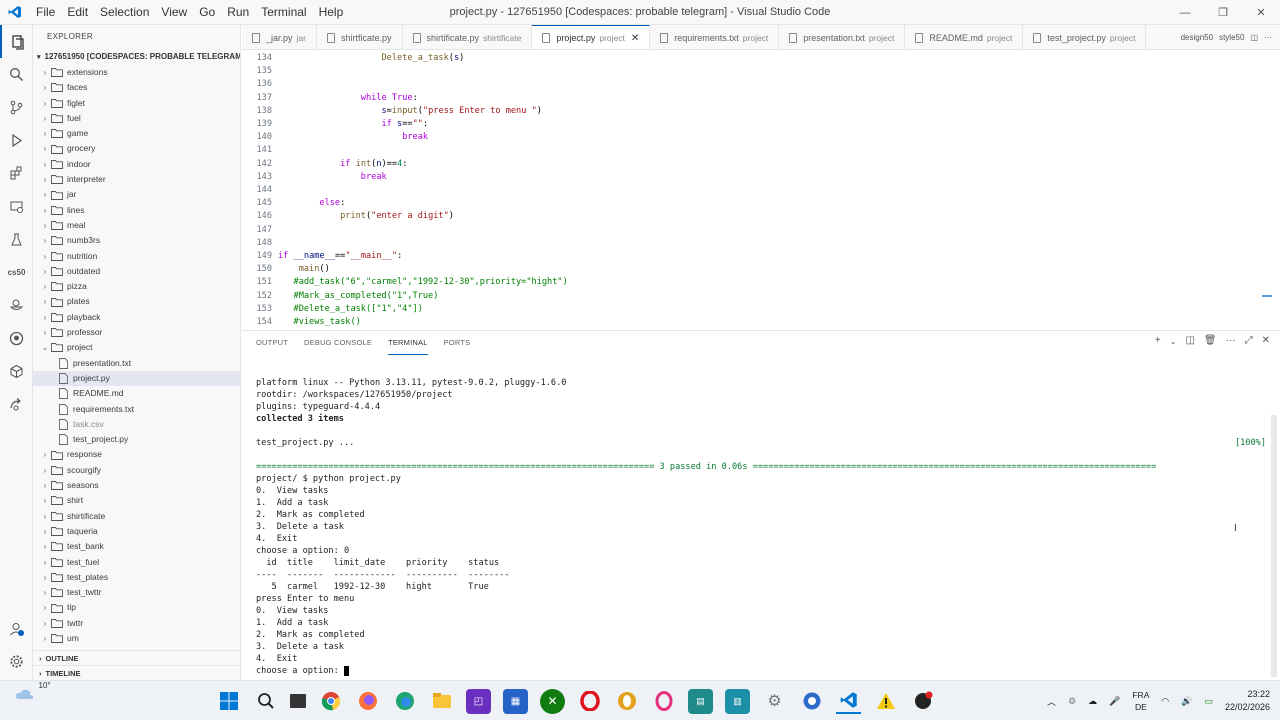  What do you see at coordinates (885, 701) in the screenshot?
I see `warning-app-icon` at bounding box center [885, 701].